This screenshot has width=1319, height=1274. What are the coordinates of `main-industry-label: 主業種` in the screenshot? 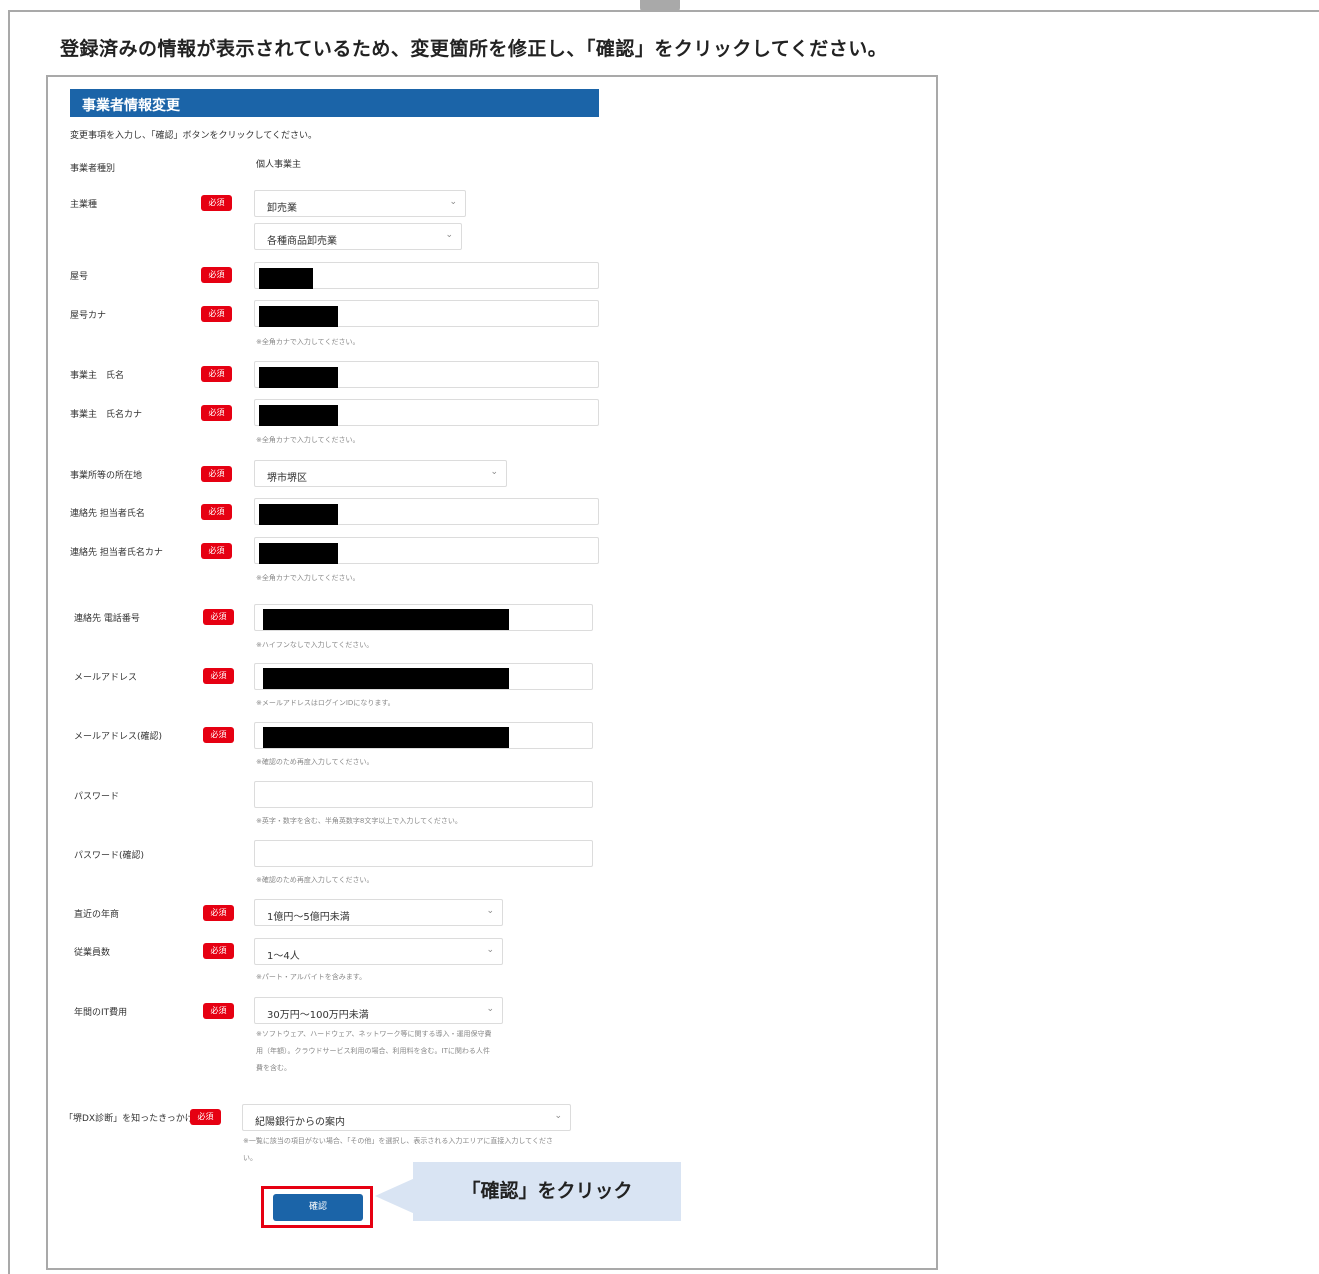 It's located at (84, 205).